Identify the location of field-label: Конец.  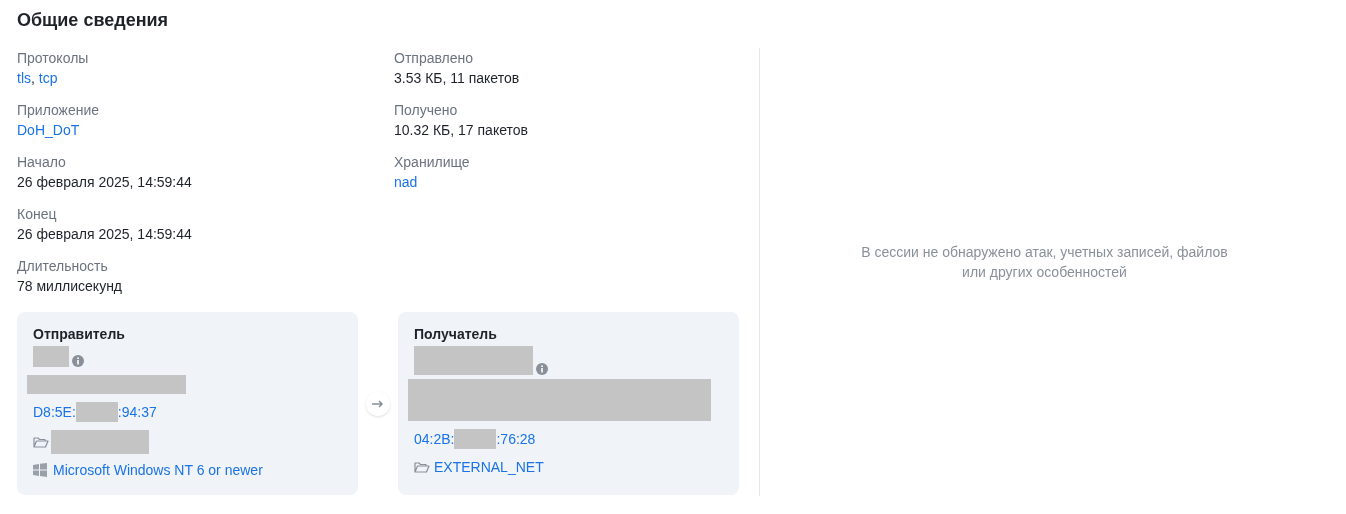
(37, 214).